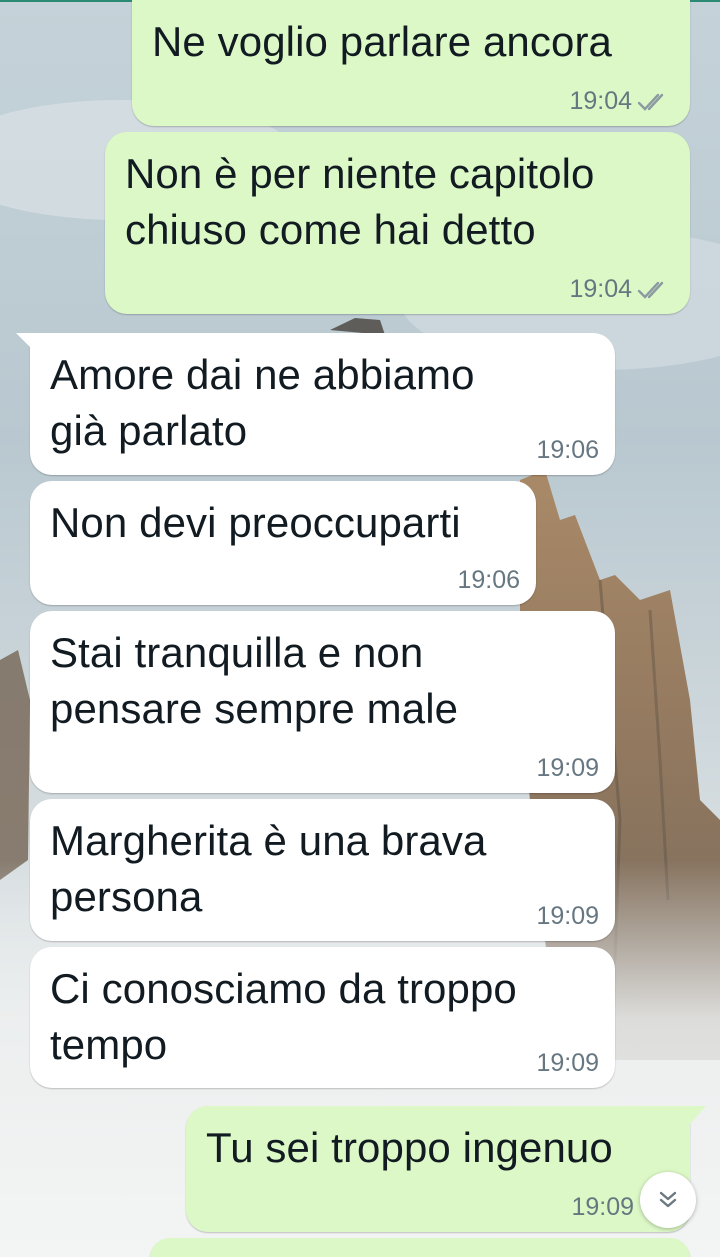  I want to click on message-bubble-incoming: Ci conosciamo da troppo tempo 19:09, so click(322, 1017).